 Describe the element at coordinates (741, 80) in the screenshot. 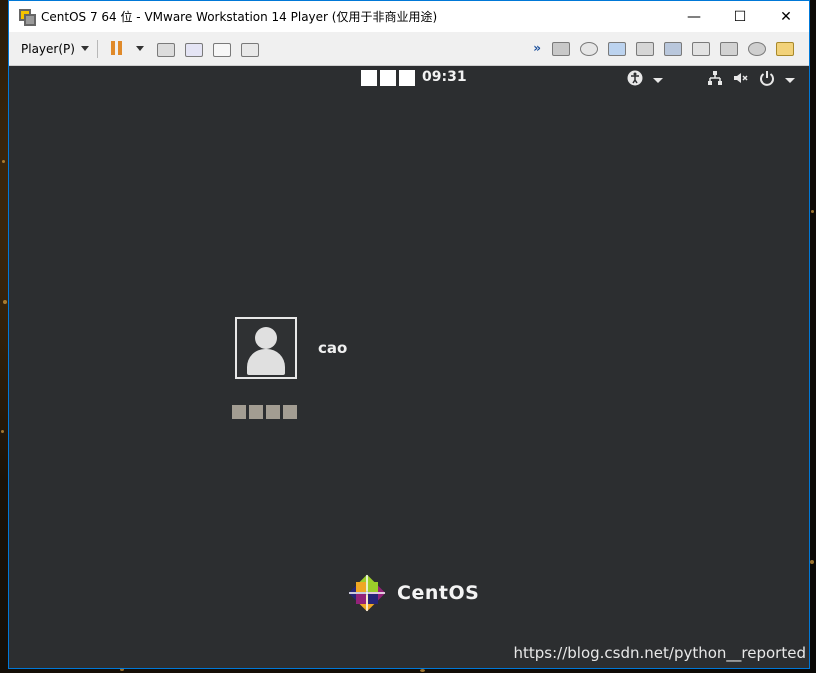

I see `volume-muted-icon` at that location.